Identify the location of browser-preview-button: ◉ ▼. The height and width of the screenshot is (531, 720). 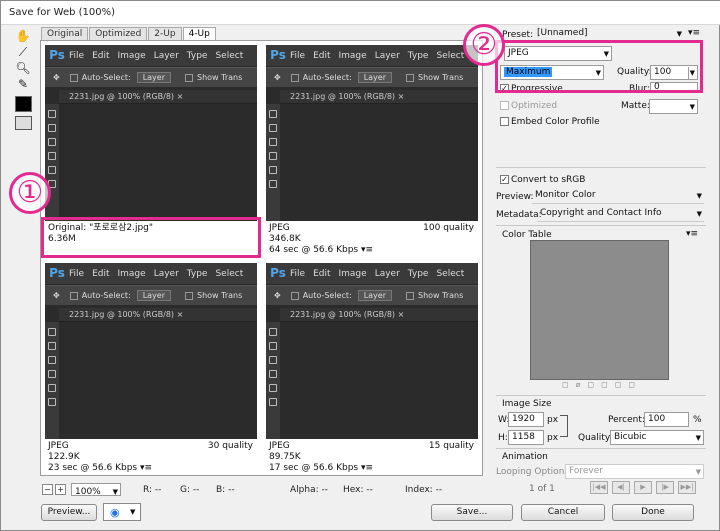
(122, 512).